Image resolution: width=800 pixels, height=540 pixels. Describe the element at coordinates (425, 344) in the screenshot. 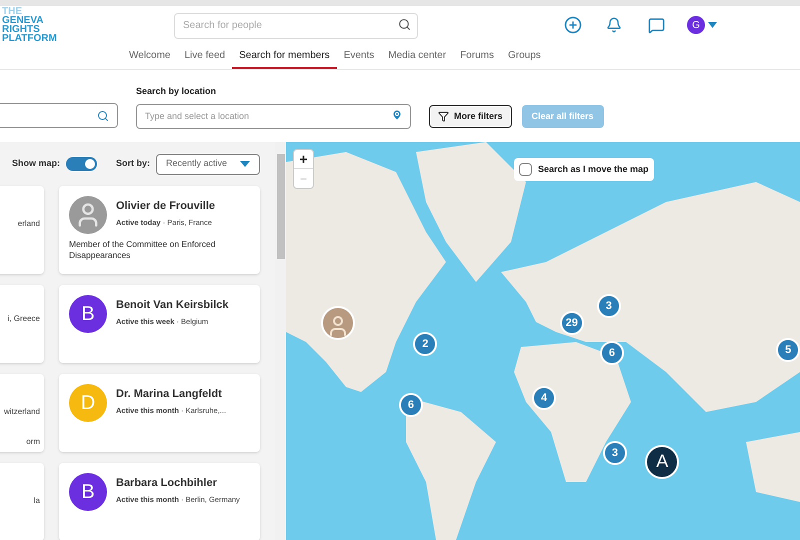

I see `map-cluster-marker: 2` at that location.